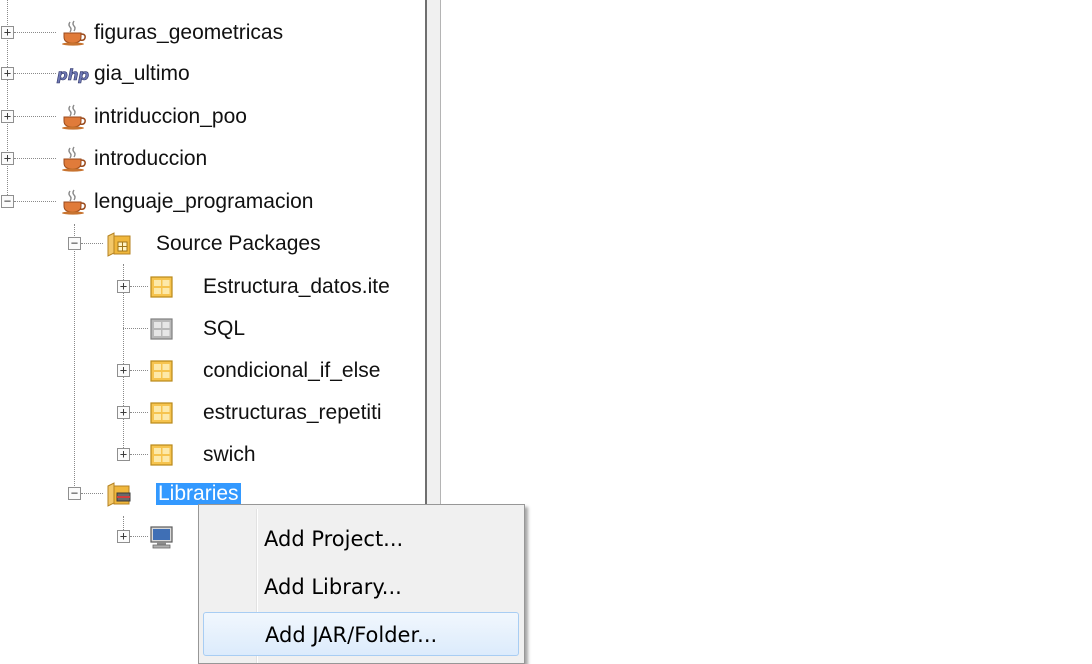 The width and height of the screenshot is (1092, 664). I want to click on tree-node-label: intriduccion_poo, so click(170, 116).